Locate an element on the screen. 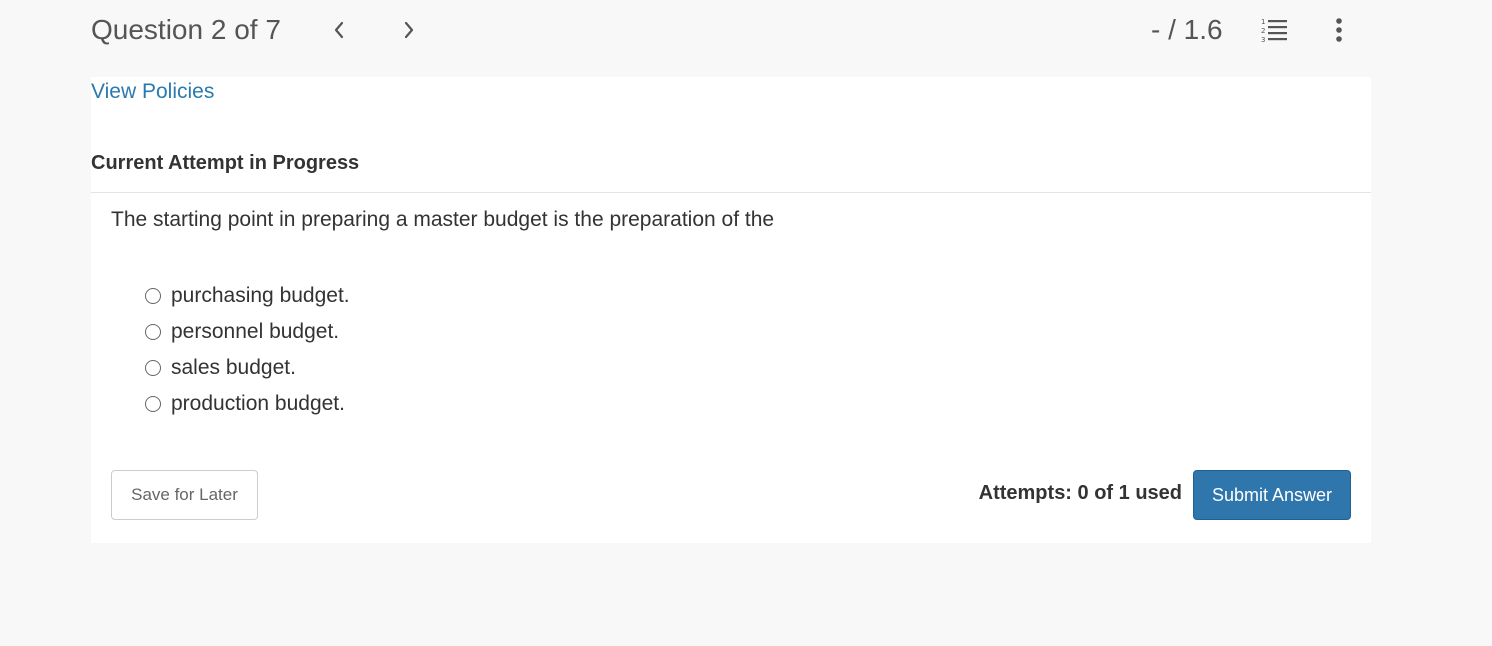 Image resolution: width=1492 pixels, height=646 pixels. question-counter: Question 2 of 7 is located at coordinates (186, 29).